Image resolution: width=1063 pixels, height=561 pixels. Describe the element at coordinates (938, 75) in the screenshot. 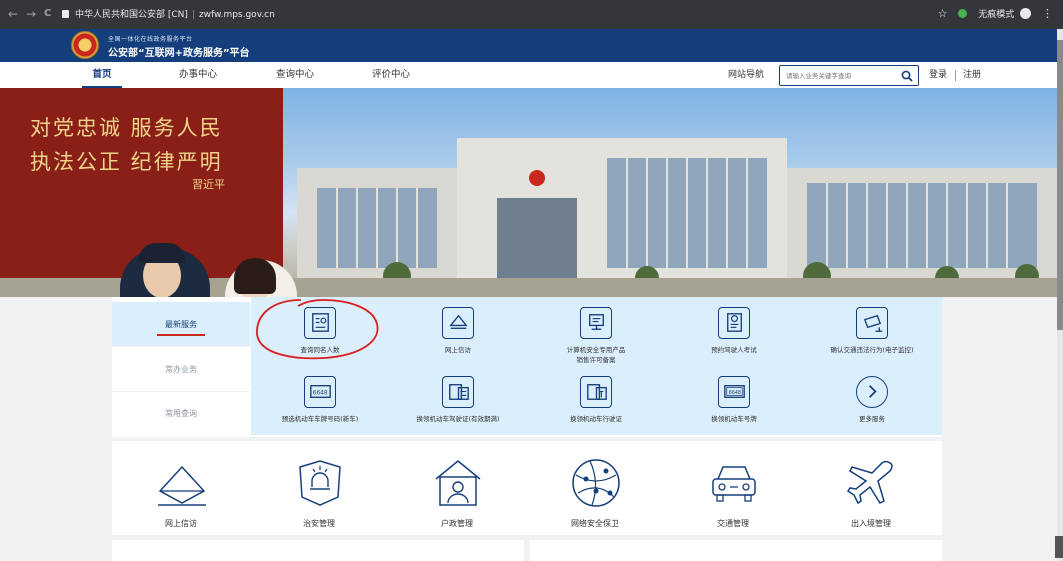

I see `login-link: 登录` at that location.